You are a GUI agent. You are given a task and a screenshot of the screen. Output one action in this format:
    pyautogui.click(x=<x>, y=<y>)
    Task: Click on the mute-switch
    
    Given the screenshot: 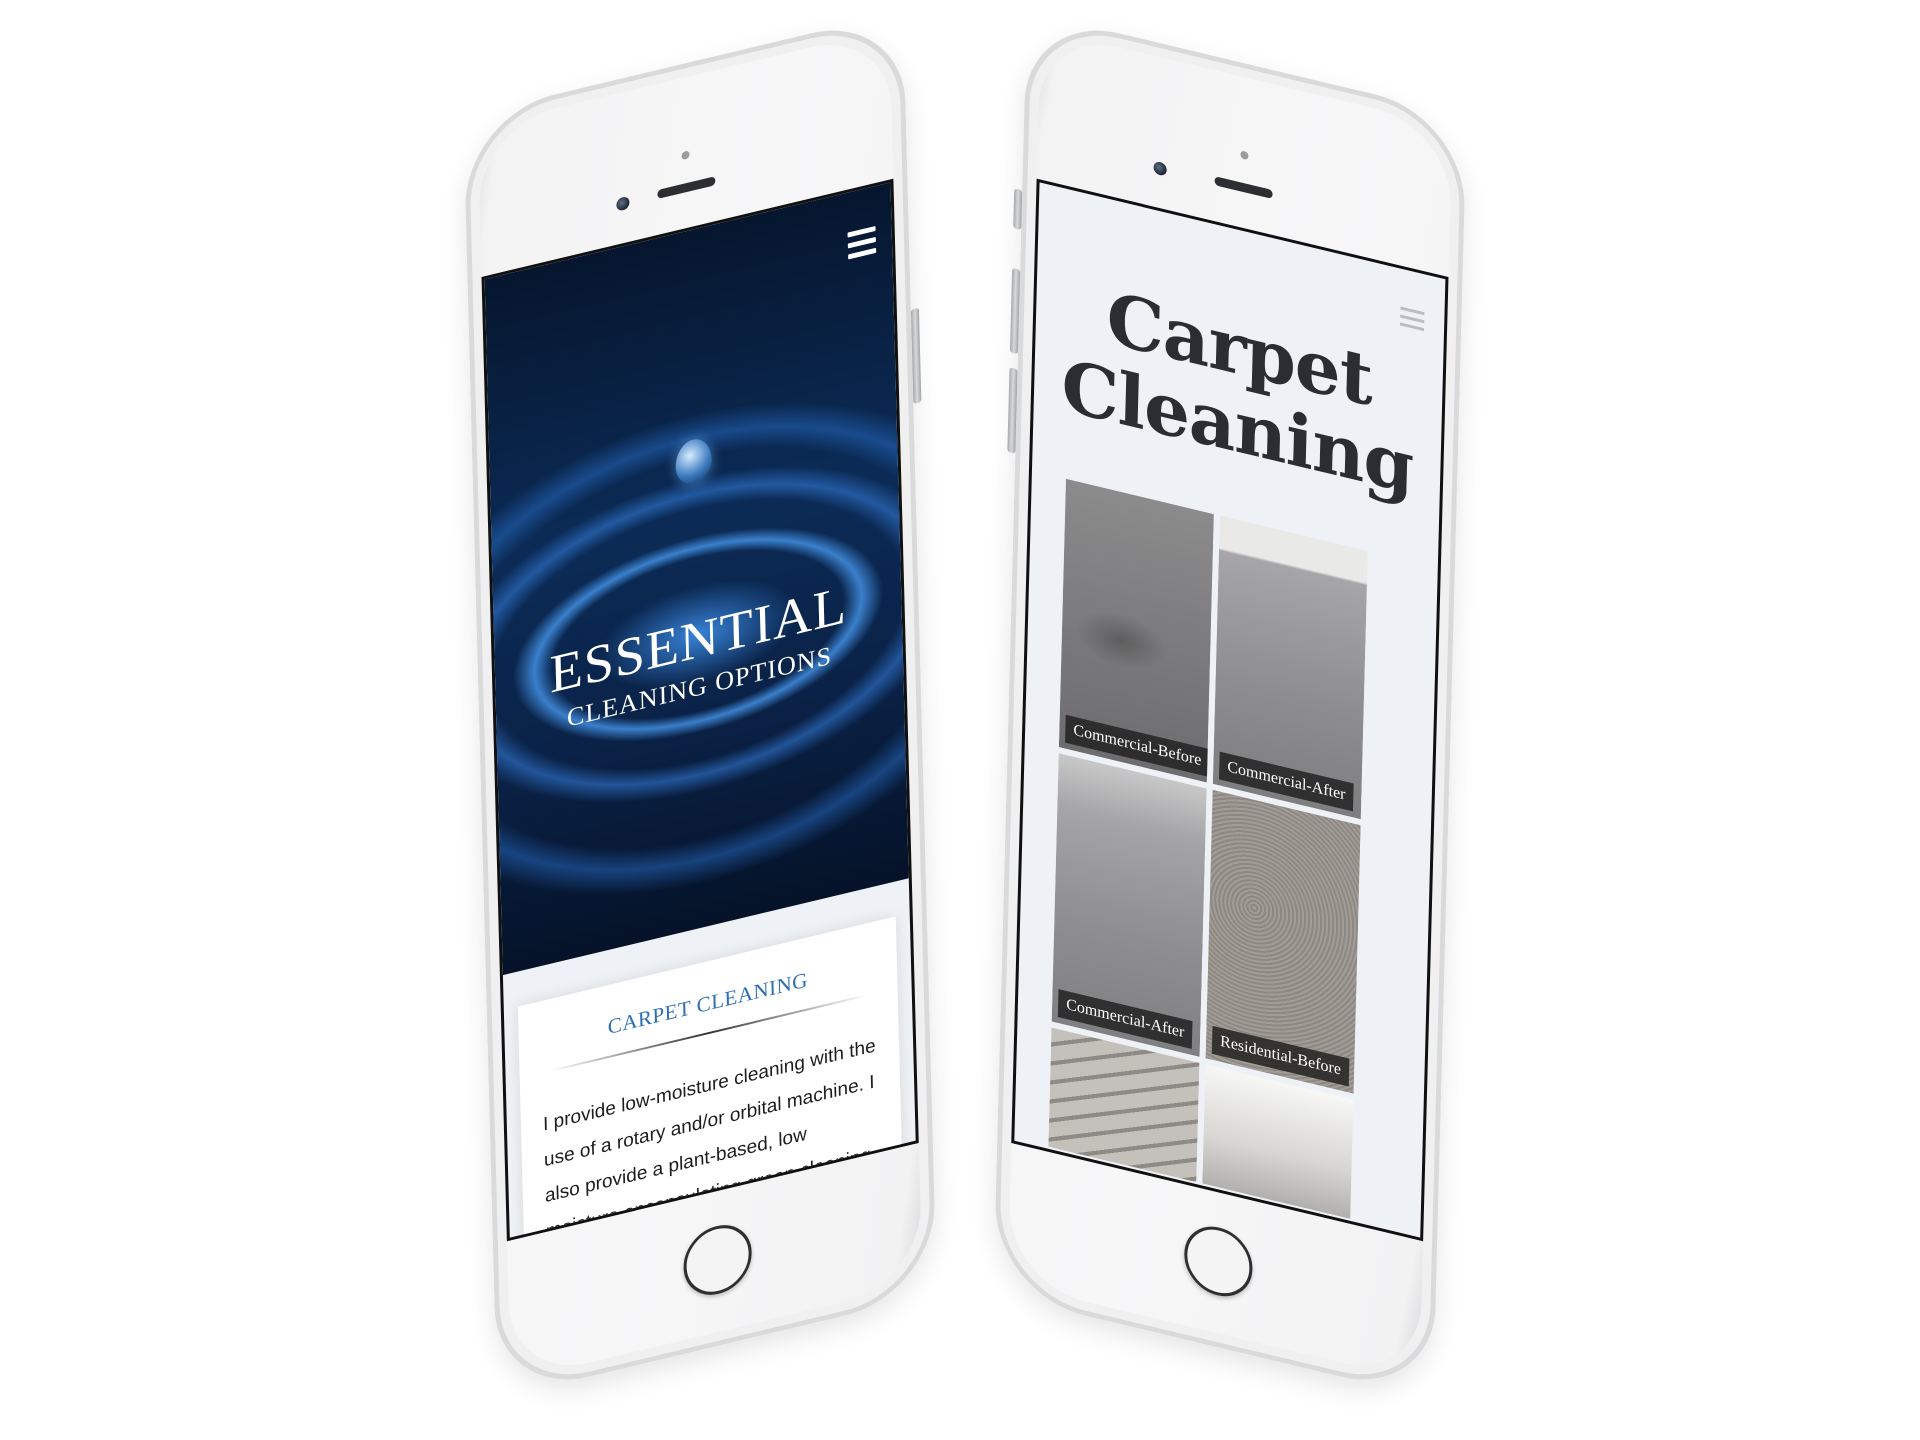 What is the action you would take?
    pyautogui.click(x=1018, y=209)
    